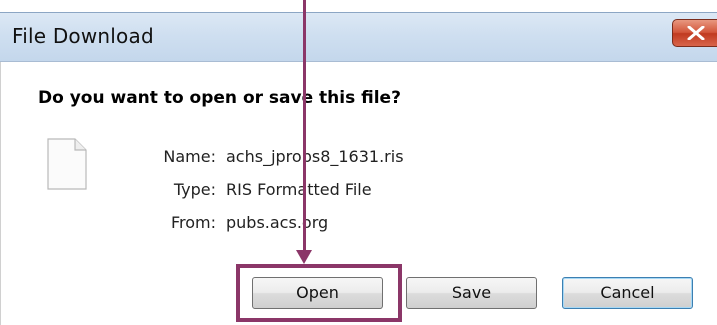  Describe the element at coordinates (277, 222) in the screenshot. I see `from-value: pubs.acs.org` at that location.